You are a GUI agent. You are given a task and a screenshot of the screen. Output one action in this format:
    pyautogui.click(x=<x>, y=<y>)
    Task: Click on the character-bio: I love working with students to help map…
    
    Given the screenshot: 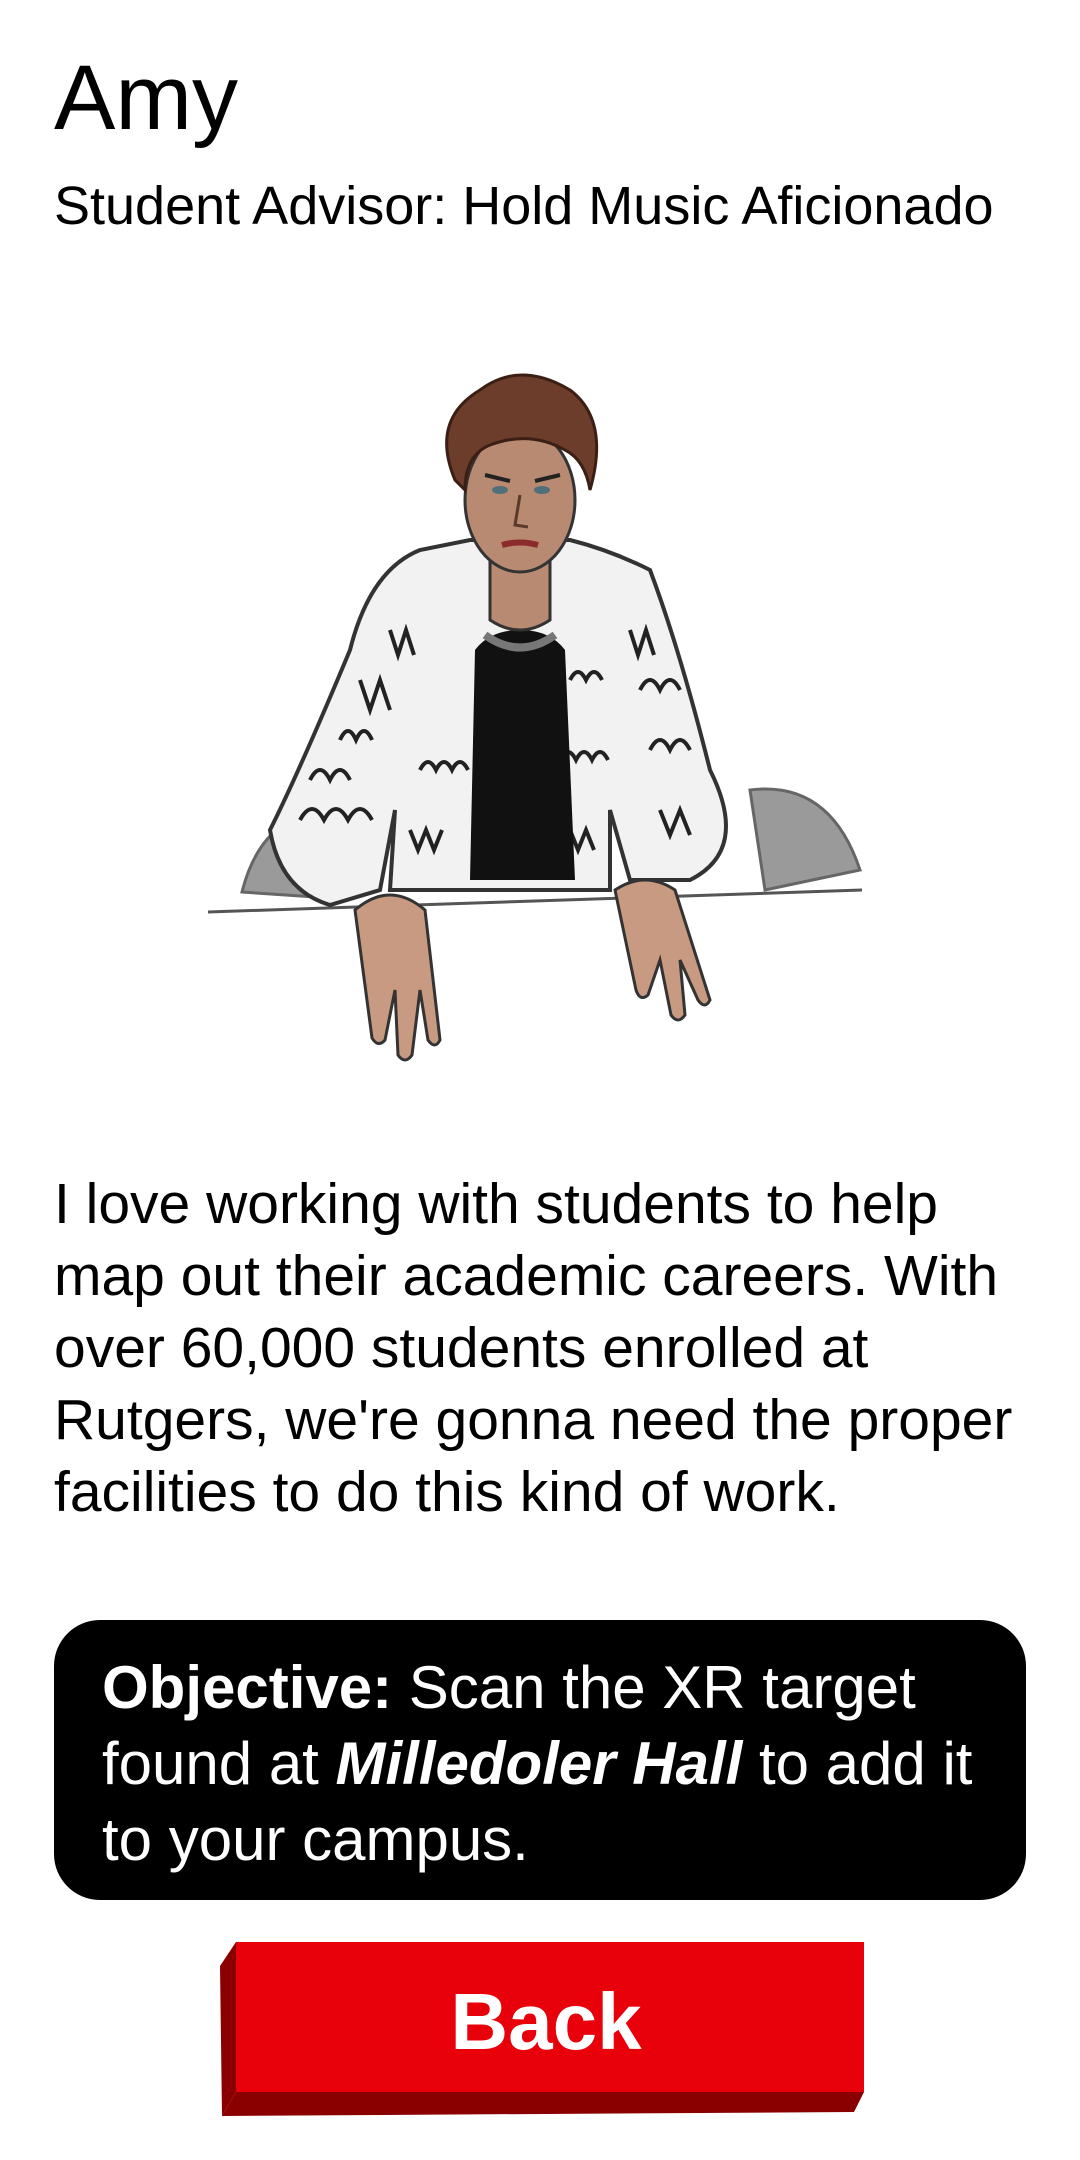 What is the action you would take?
    pyautogui.click(x=533, y=1348)
    